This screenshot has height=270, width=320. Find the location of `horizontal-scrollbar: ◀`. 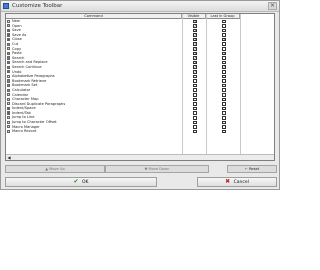

horizontal-scrollbar: ◀ is located at coordinates (140, 157).